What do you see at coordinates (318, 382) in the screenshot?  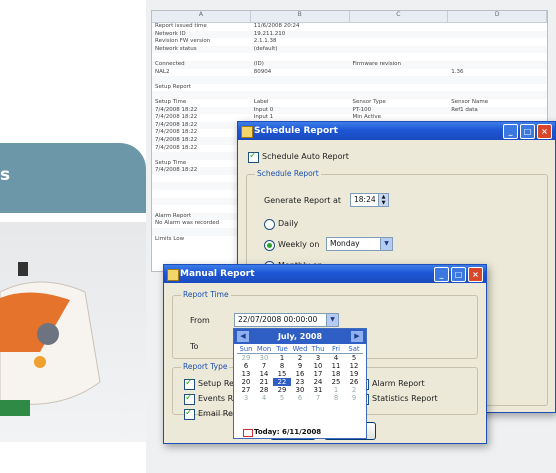 I see `calendar-day: 24` at bounding box center [318, 382].